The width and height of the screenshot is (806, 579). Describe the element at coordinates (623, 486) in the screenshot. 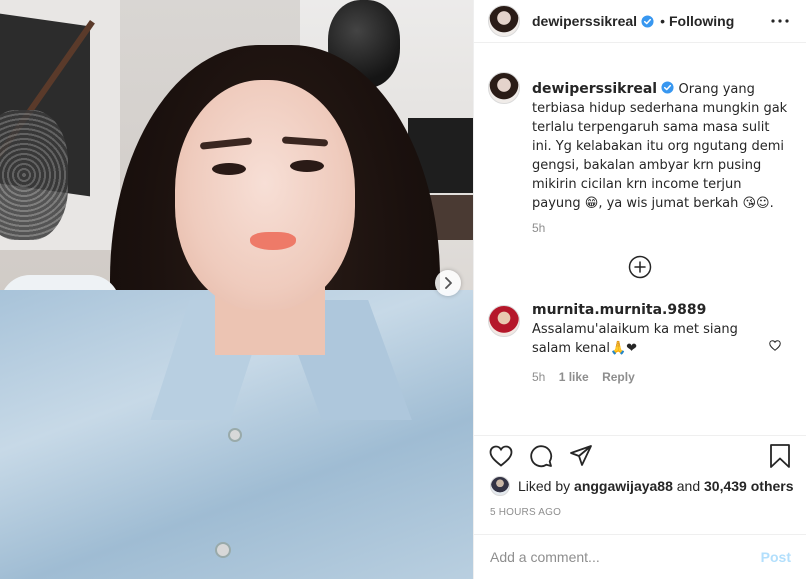

I see `liker-username: anggawijaya88` at that location.